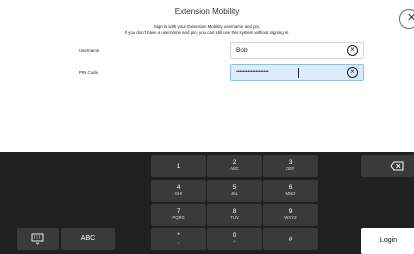 Image resolution: width=414 pixels, height=254 pixels. I want to click on keyboard-button, so click(38, 239).